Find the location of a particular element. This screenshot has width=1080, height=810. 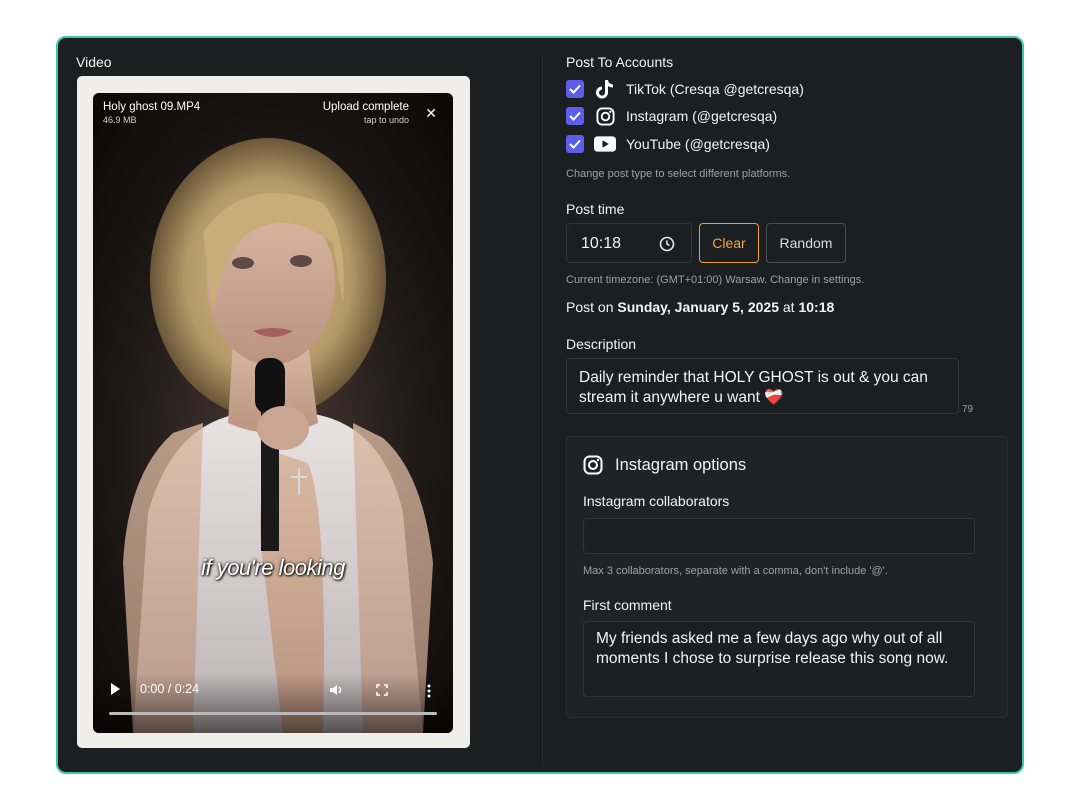

column-divider is located at coordinates (542, 410).